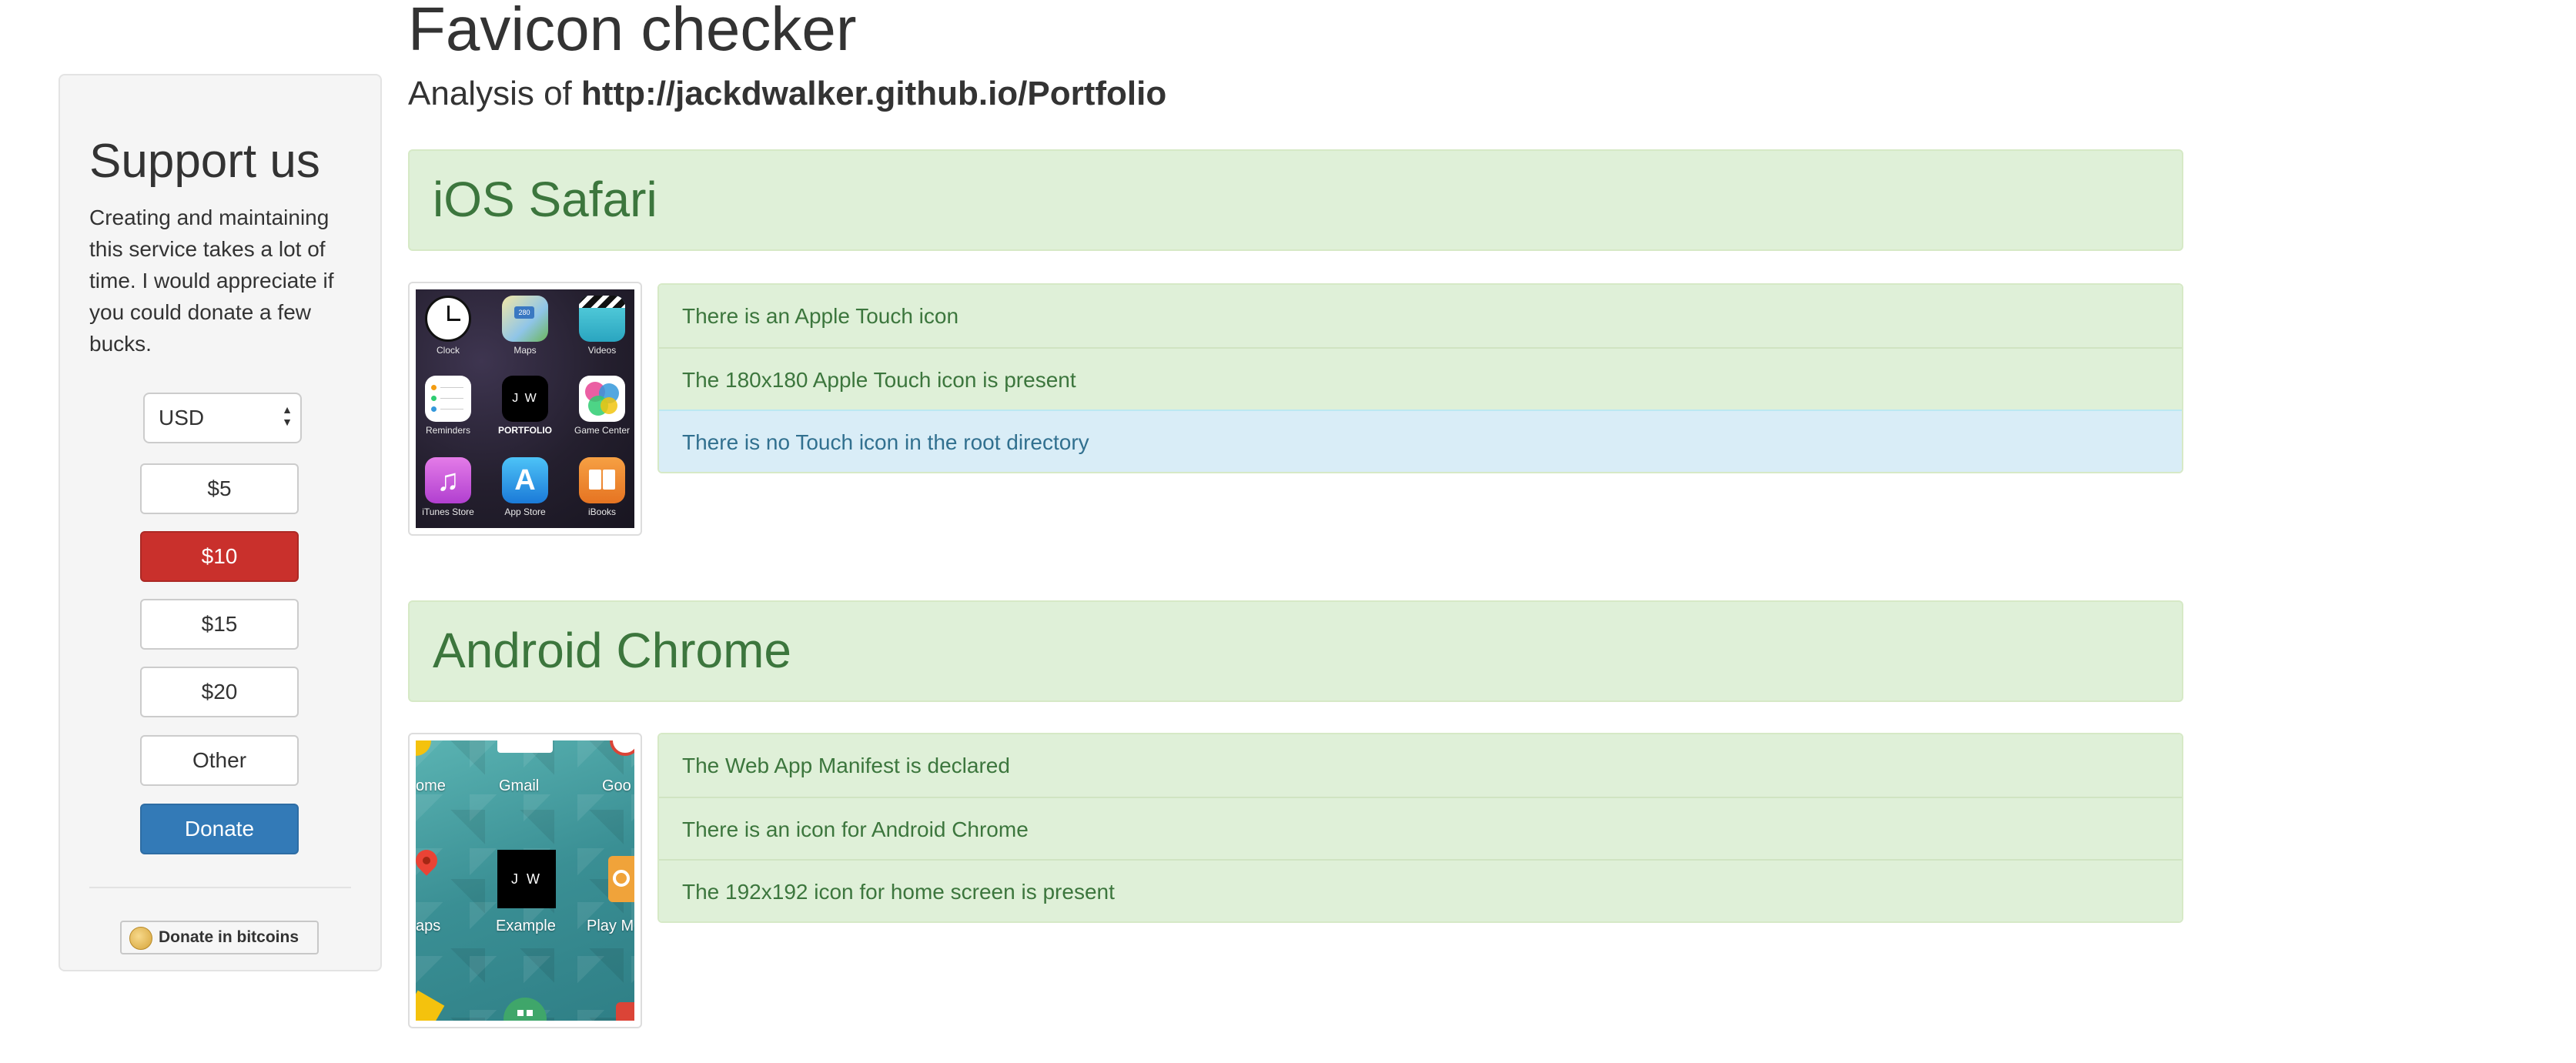 The image size is (2576, 1063). What do you see at coordinates (1295, 200) in the screenshot?
I see `ios-section-header: iOS Safari` at bounding box center [1295, 200].